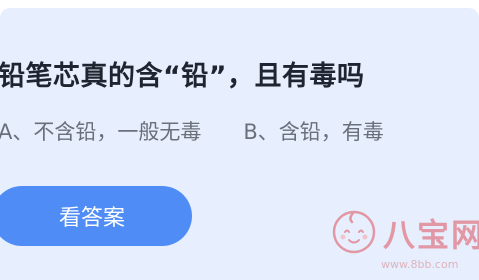  Describe the element at coordinates (431, 235) in the screenshot. I see `watermark-site-name: 八宝网` at that location.